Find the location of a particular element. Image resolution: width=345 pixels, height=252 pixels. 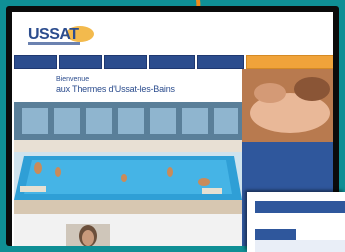

logo-graphic: USSAT is located at coordinates (61, 35).